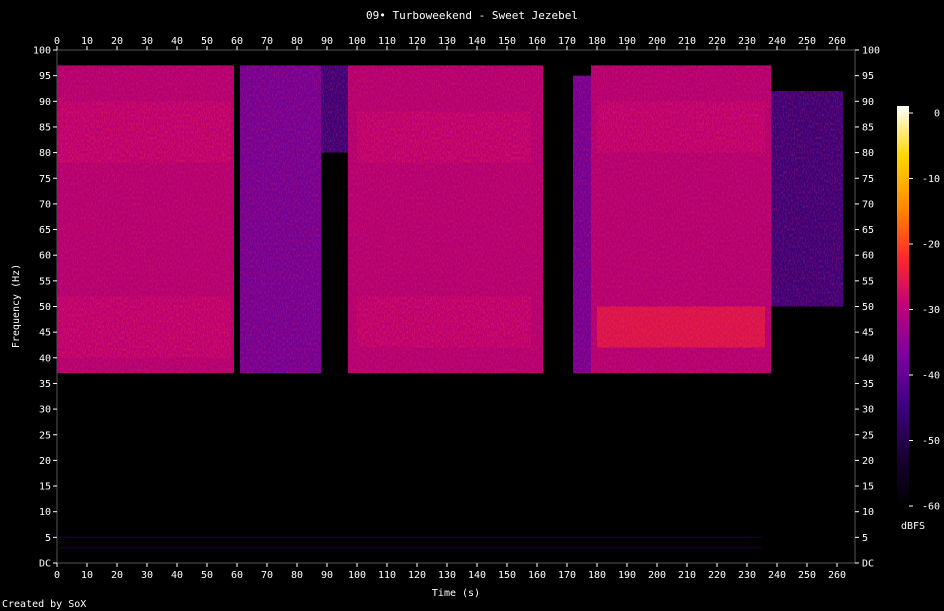 The height and width of the screenshot is (611, 944). I want to click on x-tick-label-top: 20, so click(117, 41).